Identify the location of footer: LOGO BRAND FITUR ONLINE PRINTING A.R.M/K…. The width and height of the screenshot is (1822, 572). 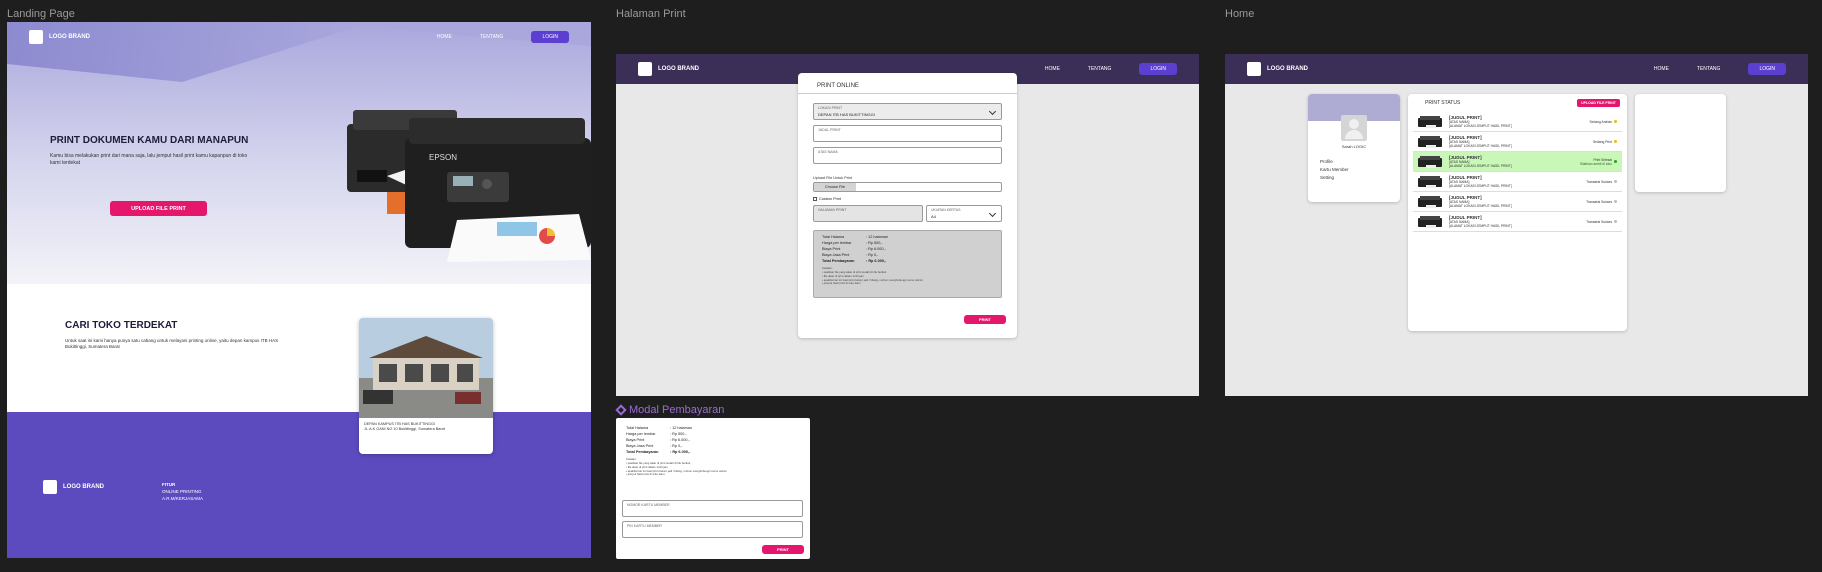
(299, 485).